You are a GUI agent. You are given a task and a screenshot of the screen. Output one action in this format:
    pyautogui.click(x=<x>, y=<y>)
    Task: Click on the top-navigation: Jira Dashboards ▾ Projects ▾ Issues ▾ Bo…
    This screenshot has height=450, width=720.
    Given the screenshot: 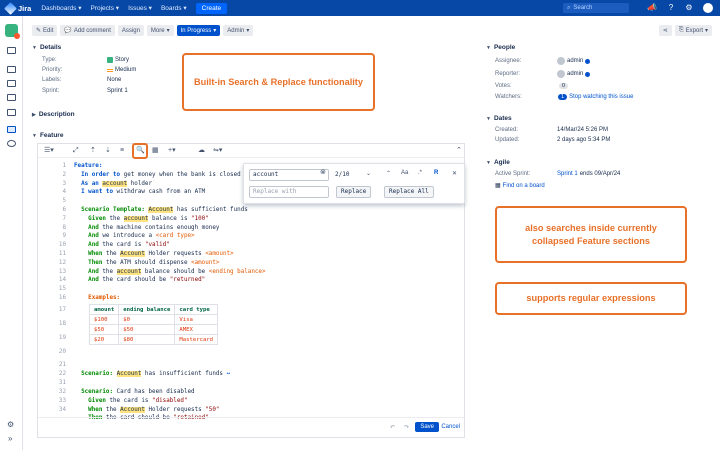 What is the action you would take?
    pyautogui.click(x=360, y=8)
    